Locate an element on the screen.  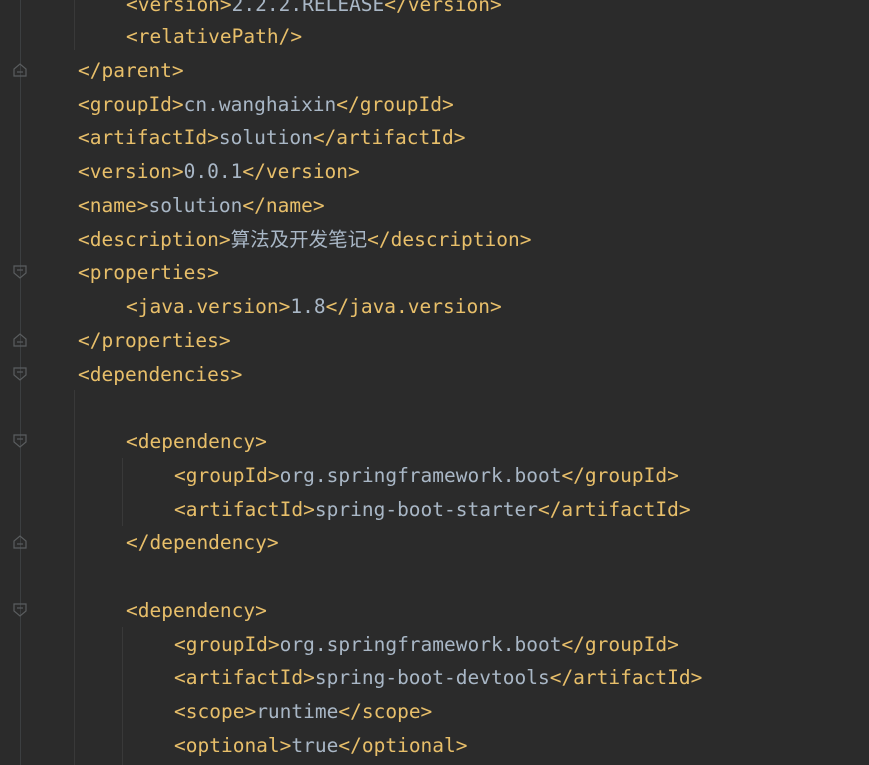
xml-tag: <relativePath/> is located at coordinates (214, 36).